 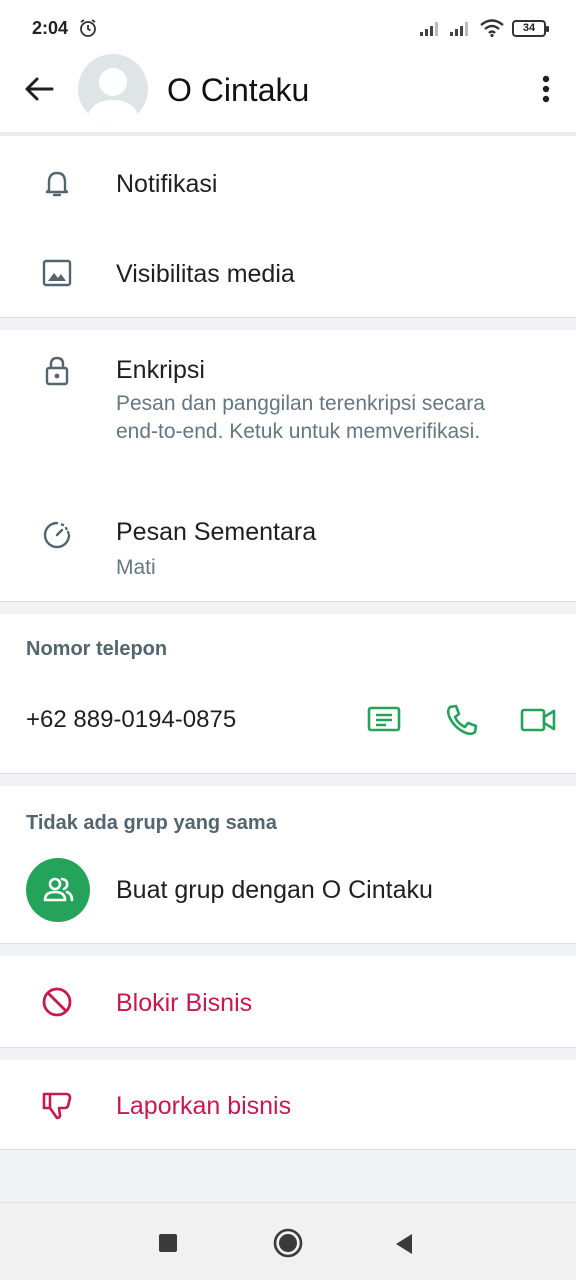 What do you see at coordinates (462, 720) in the screenshot?
I see `call-icon` at bounding box center [462, 720].